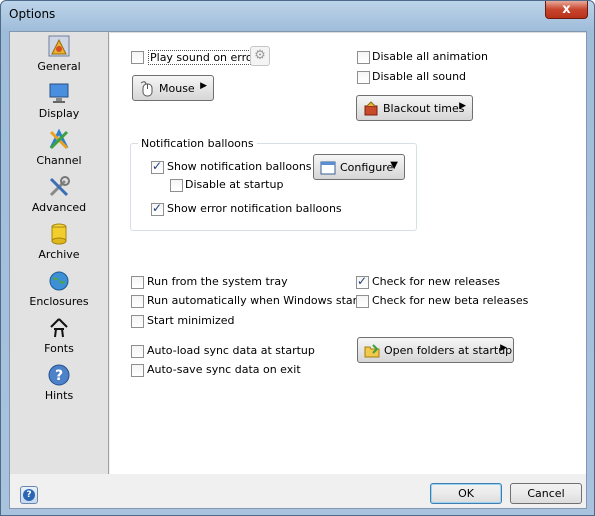 Image resolution: width=595 pixels, height=516 pixels. I want to click on play-sound-checkbox, so click(137, 57).